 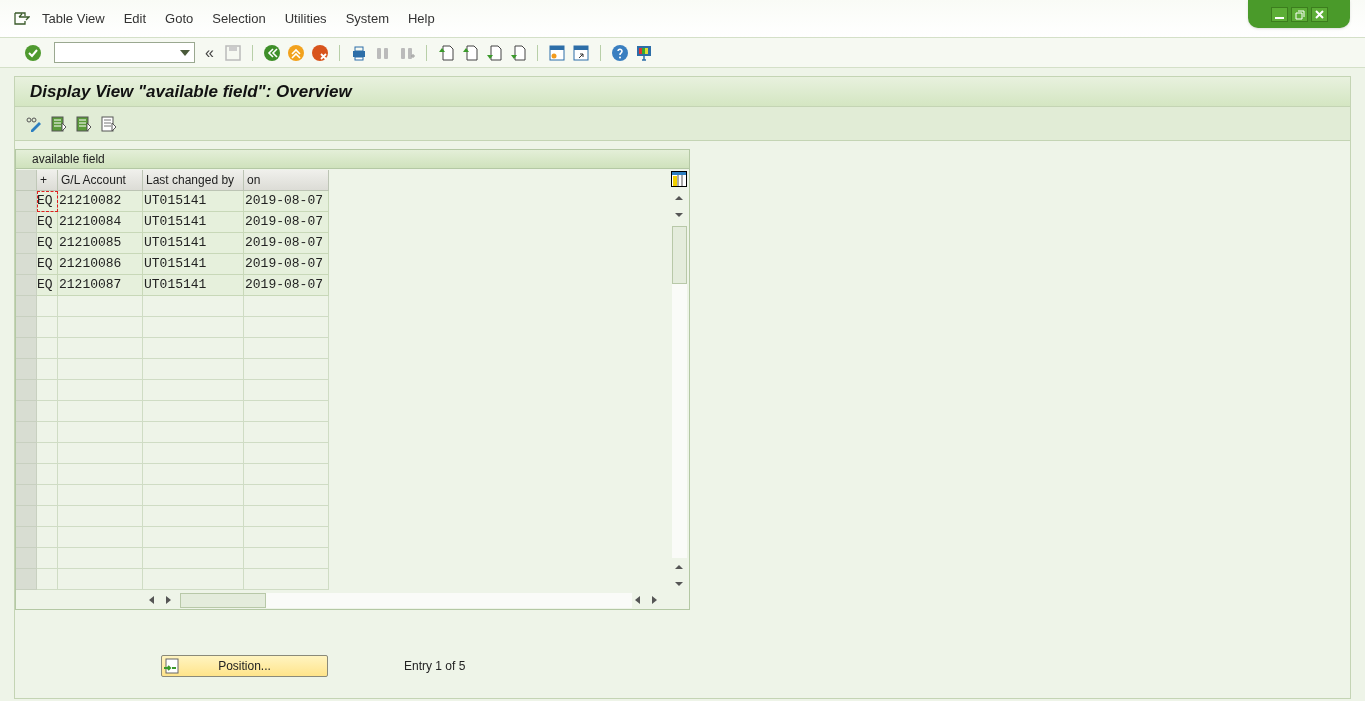 I want to click on table-cell: 21210082, so click(x=100, y=201).